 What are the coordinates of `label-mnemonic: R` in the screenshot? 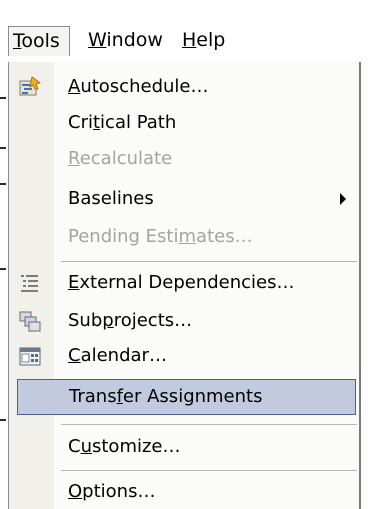 It's located at (74, 158).